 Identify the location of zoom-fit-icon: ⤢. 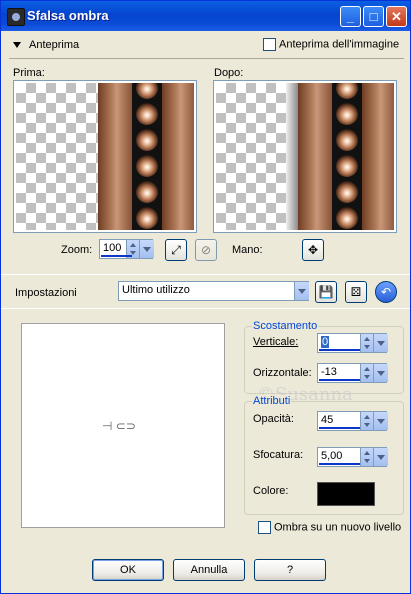
(176, 250).